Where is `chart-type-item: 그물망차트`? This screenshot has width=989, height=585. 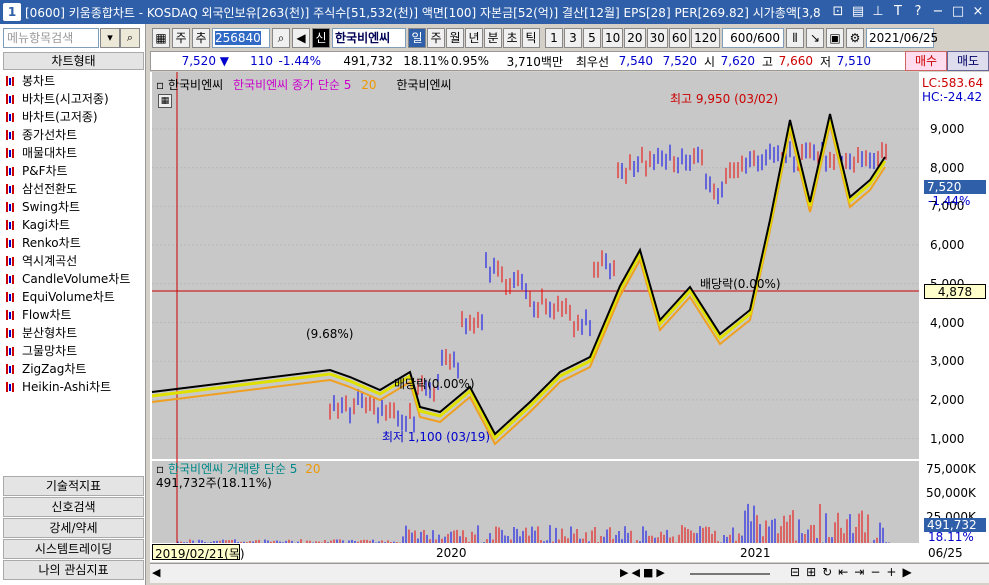
chart-type-item: 그물망차트 is located at coordinates (68, 351).